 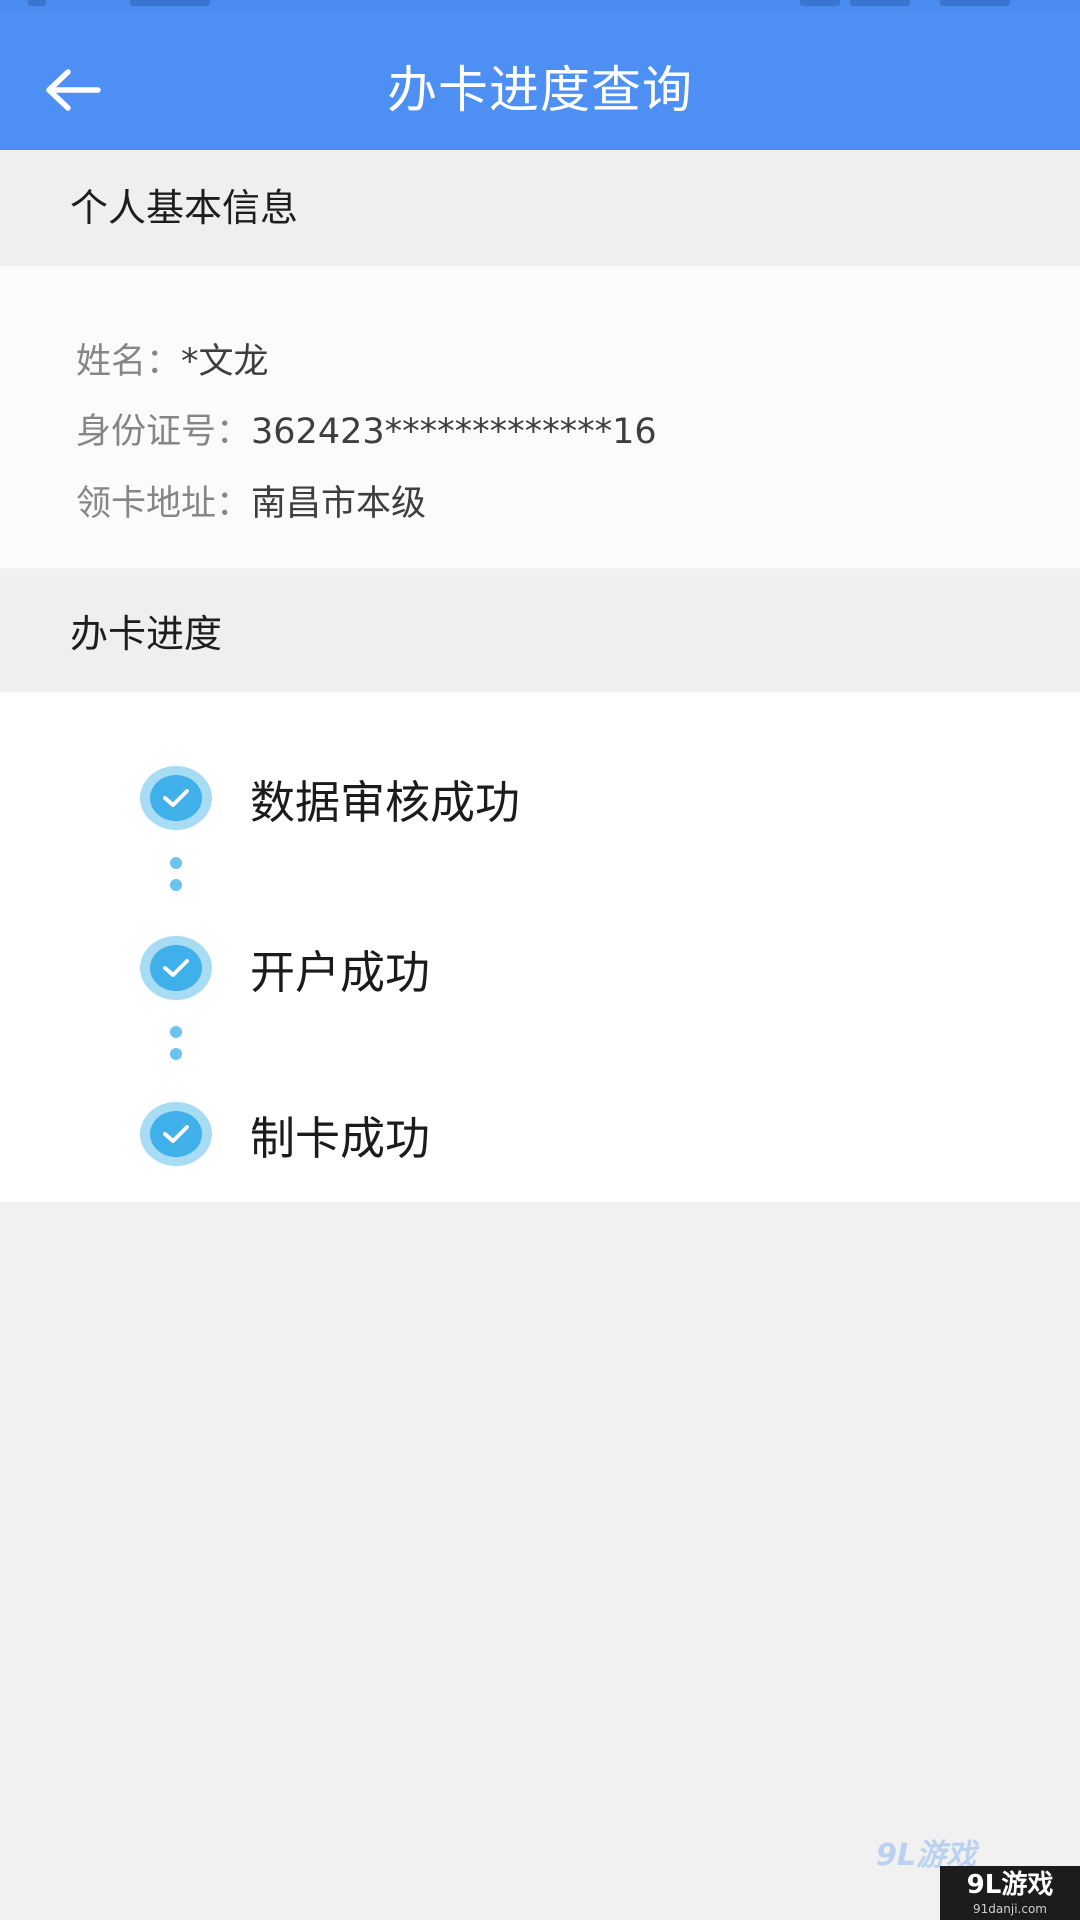 I want to click on progress-step-card-made: 制卡成功, so click(x=285, y=1134).